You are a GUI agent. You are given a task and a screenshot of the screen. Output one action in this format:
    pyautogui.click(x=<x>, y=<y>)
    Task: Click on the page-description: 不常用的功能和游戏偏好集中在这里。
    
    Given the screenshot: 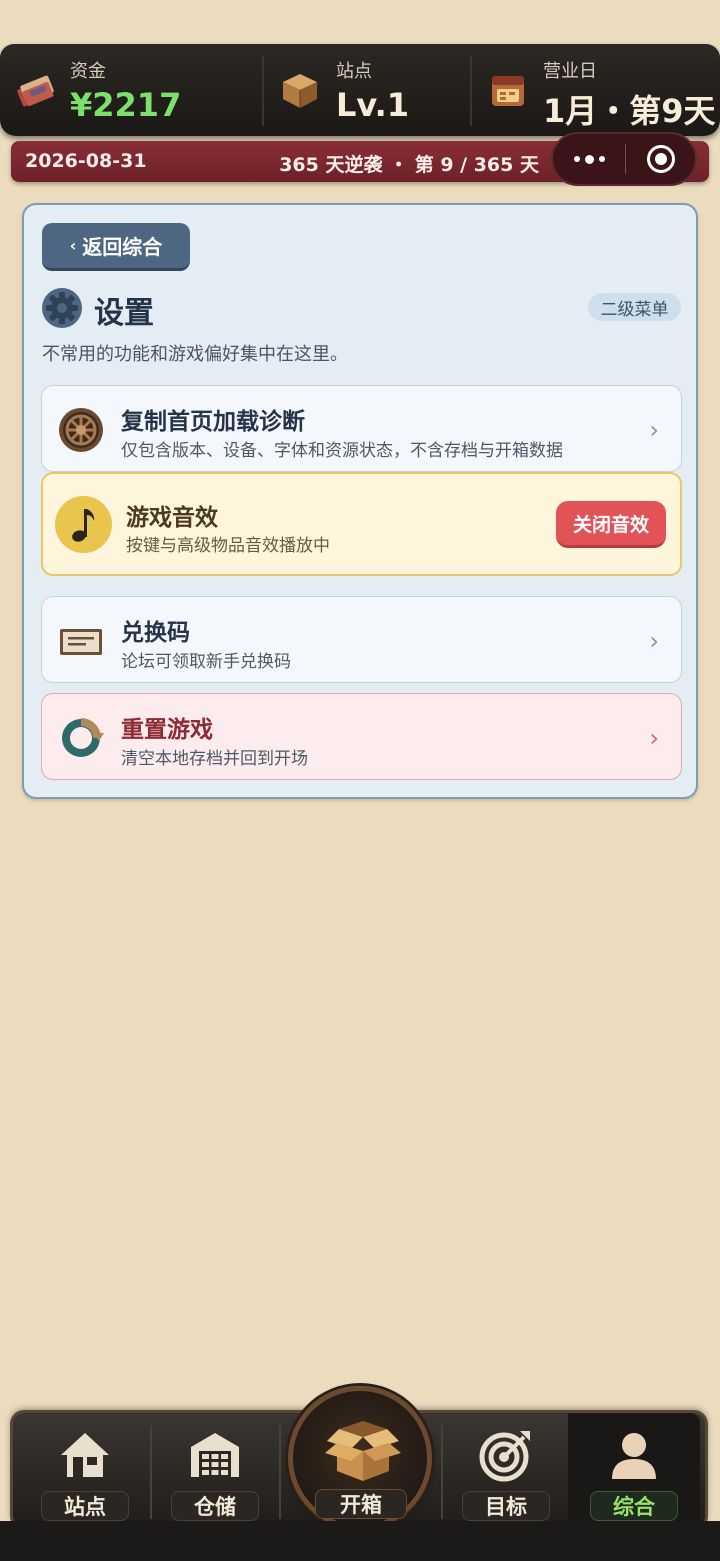 What is the action you would take?
    pyautogui.click(x=195, y=354)
    